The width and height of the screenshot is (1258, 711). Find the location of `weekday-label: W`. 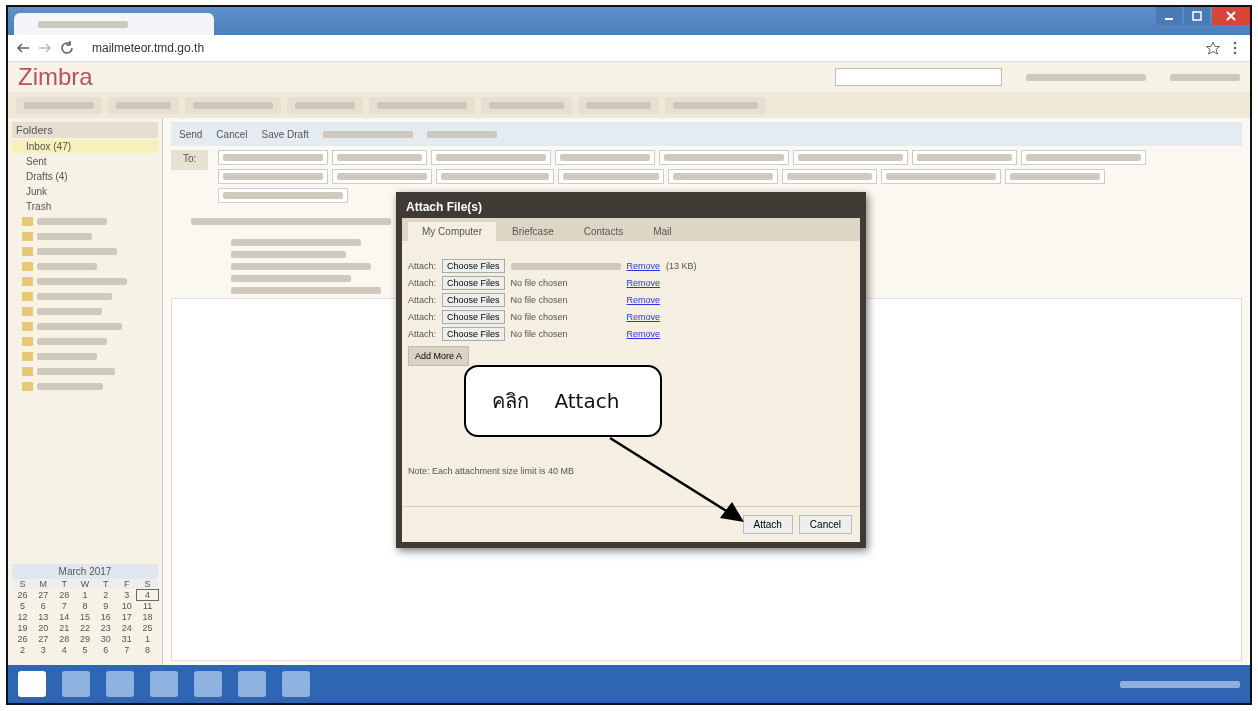

weekday-label: W is located at coordinates (85, 584).